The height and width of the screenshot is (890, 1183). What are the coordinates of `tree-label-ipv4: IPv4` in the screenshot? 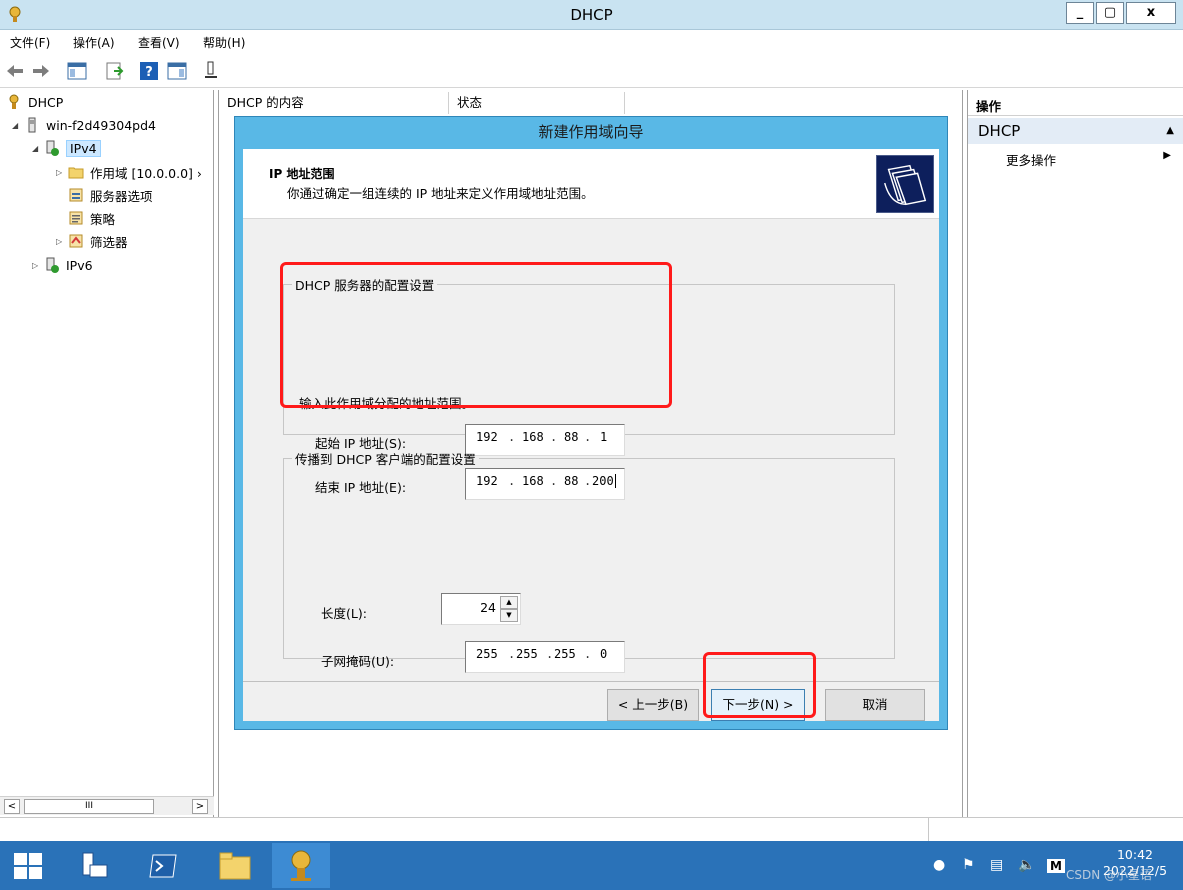 It's located at (83, 148).